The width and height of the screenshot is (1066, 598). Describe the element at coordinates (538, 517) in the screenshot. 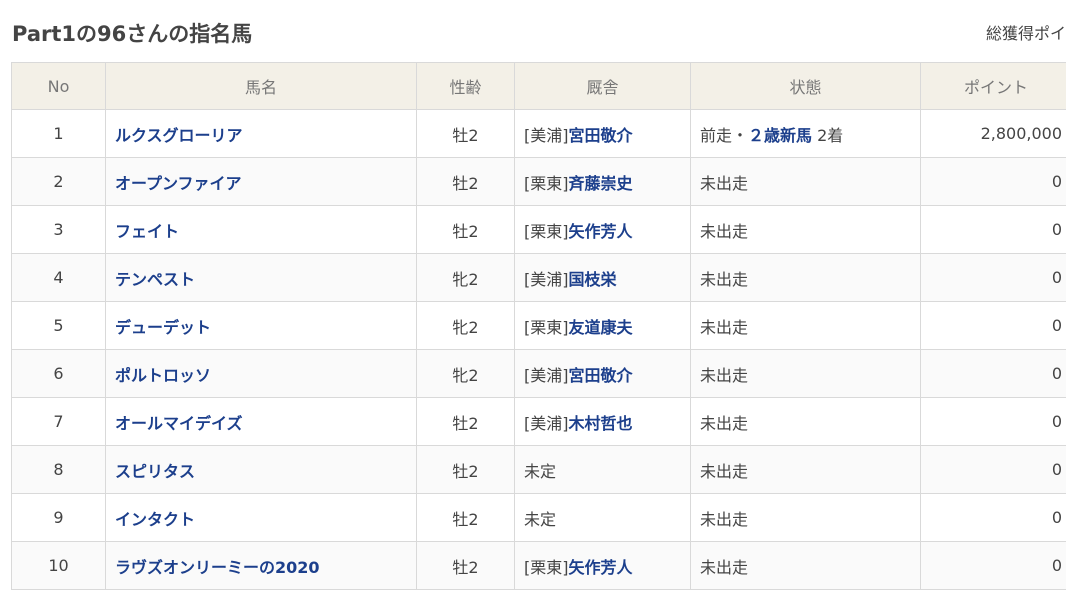

I see `table-row: 9 インタクト 牡2 未定 未出走 0` at that location.